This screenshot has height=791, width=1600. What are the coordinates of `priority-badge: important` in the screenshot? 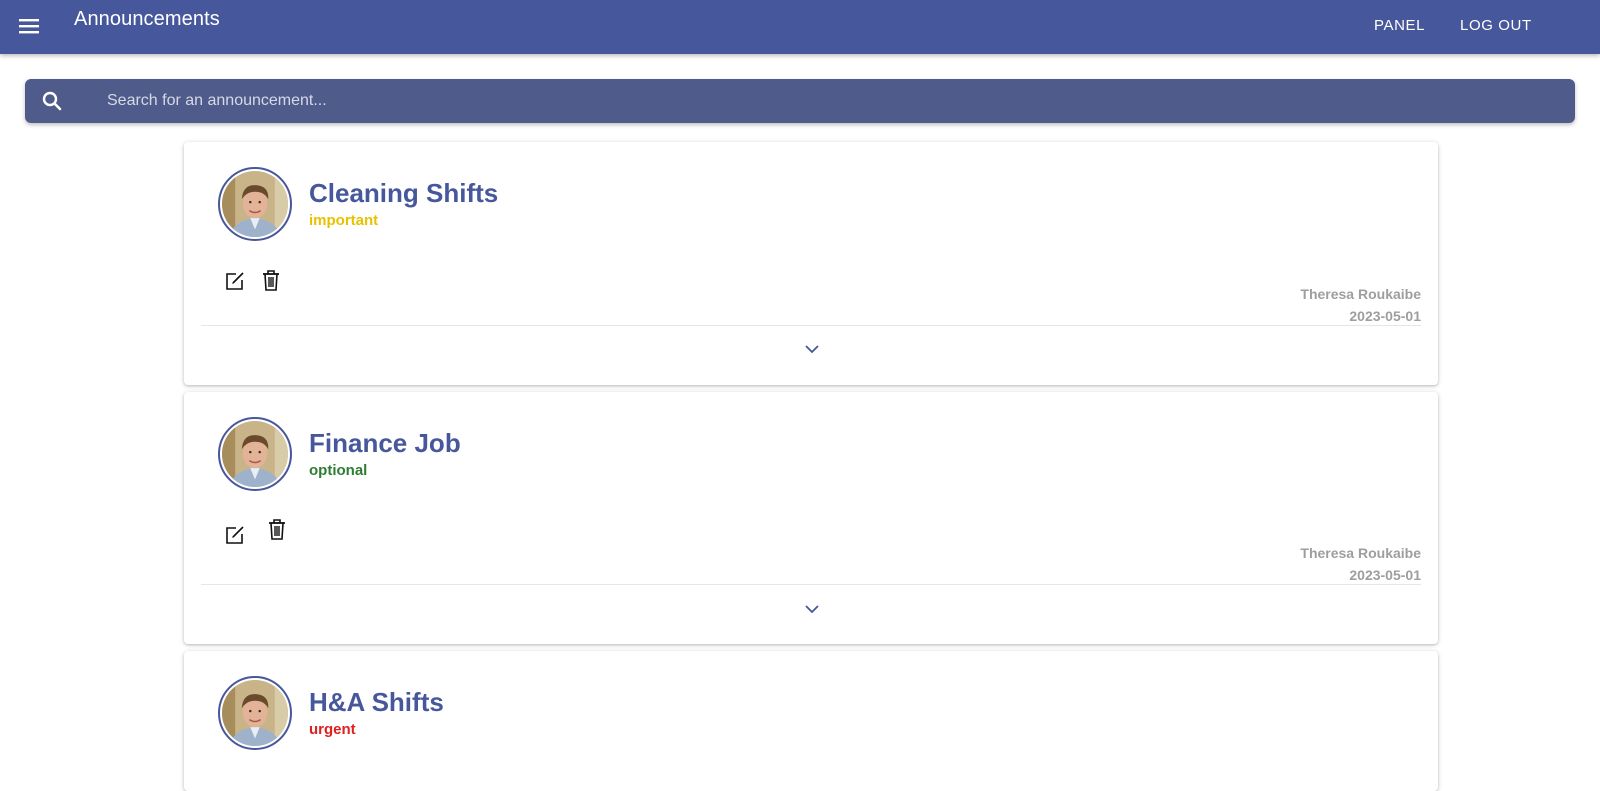 It's located at (344, 220).